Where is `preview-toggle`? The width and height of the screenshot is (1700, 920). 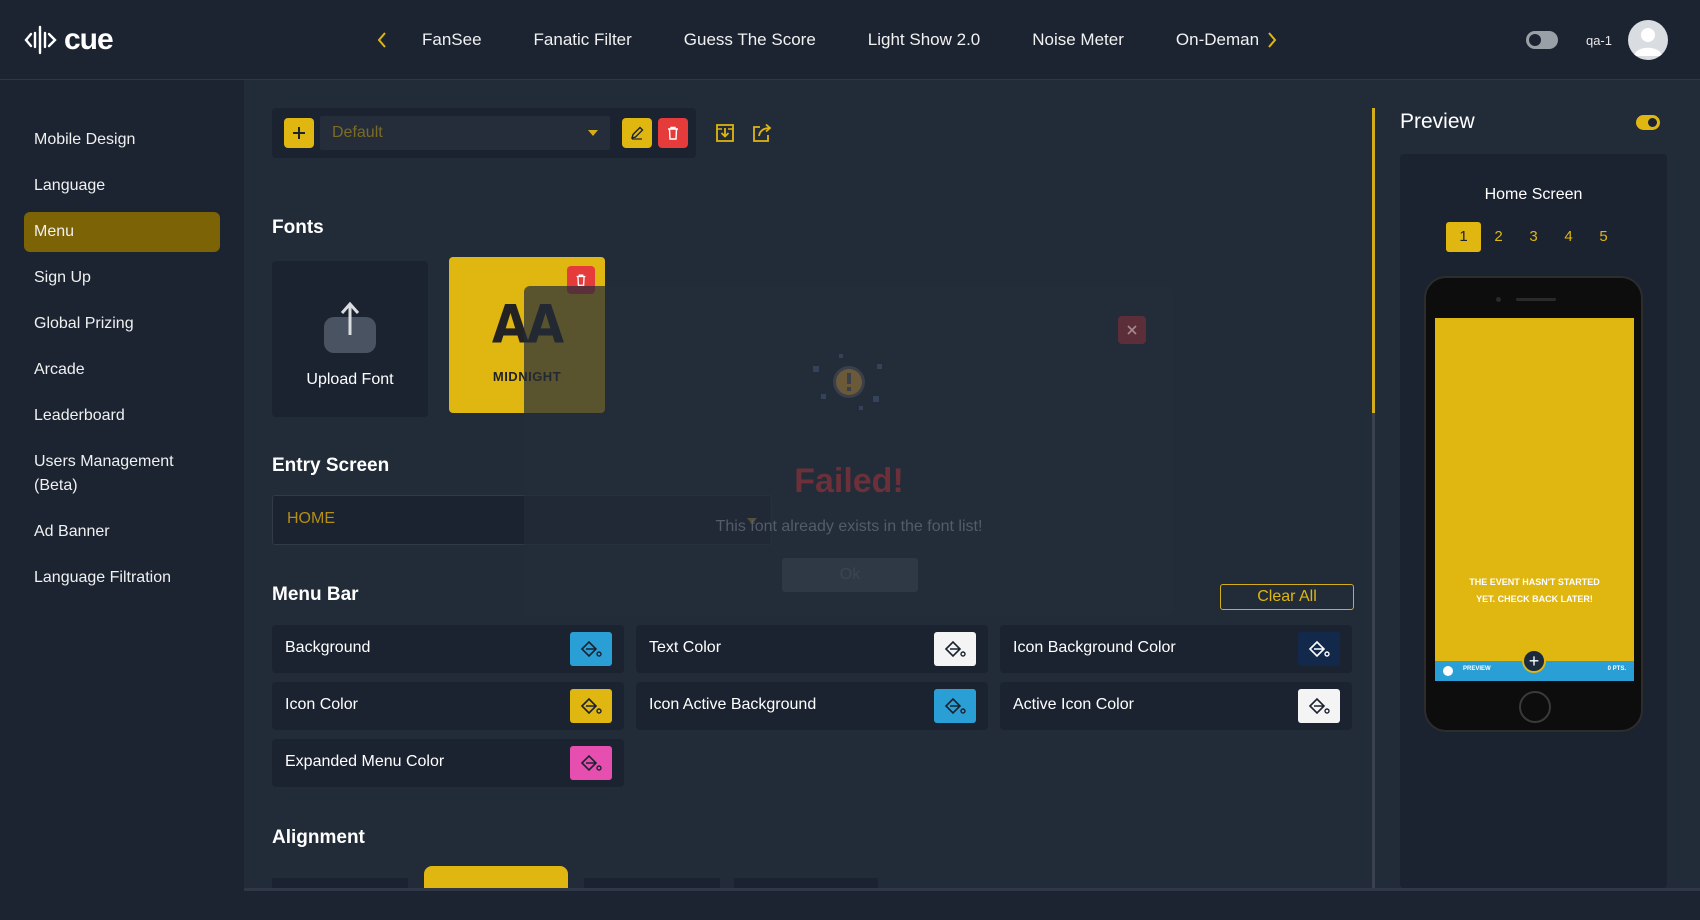 preview-toggle is located at coordinates (1648, 122).